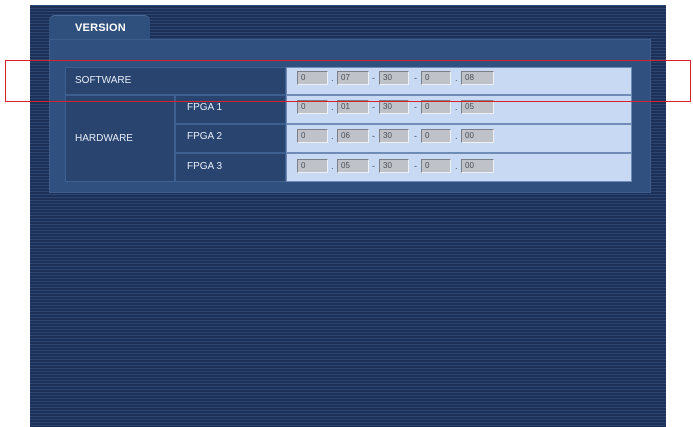 The width and height of the screenshot is (693, 427). Describe the element at coordinates (436, 166) in the screenshot. I see `fpga3-version-revision-field: 0` at that location.